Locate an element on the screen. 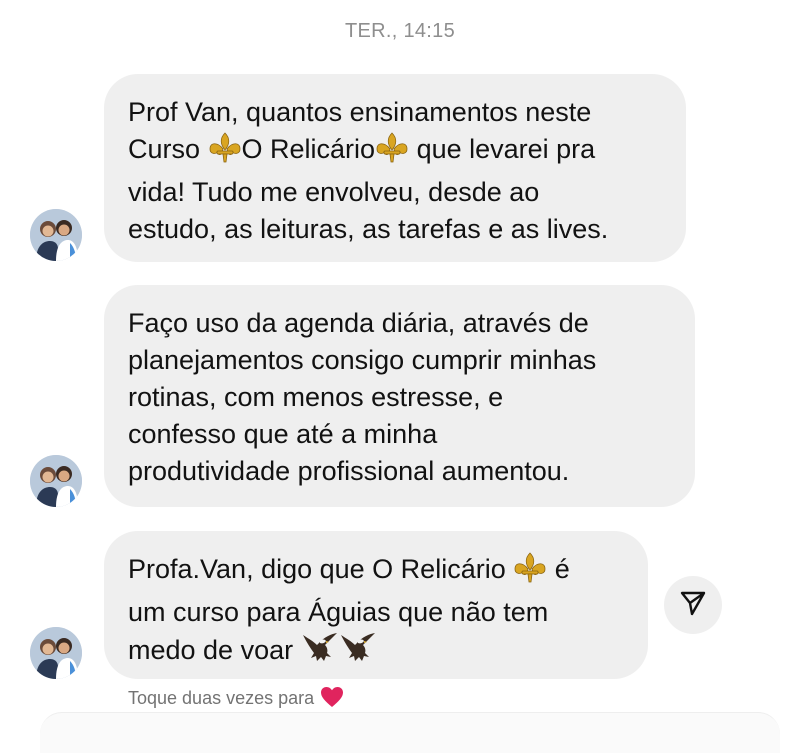  hint-text: Toque duas vezes para is located at coordinates (221, 698).